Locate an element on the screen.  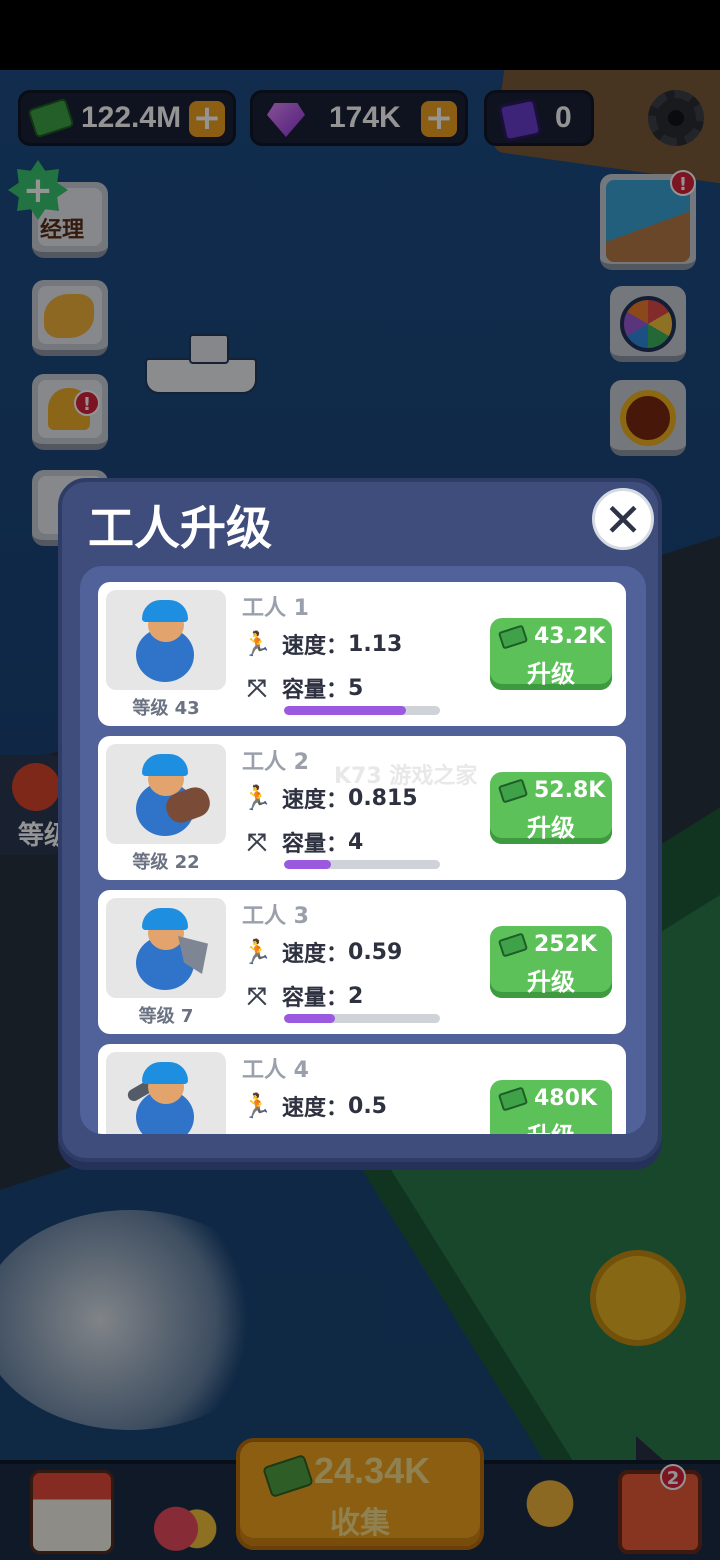
upgrade-button: 480K 升级 is located at coordinates (551, 1107).